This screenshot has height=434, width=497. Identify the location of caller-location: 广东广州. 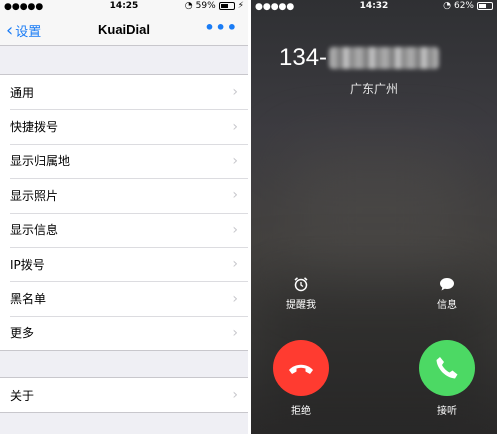
(373, 89).